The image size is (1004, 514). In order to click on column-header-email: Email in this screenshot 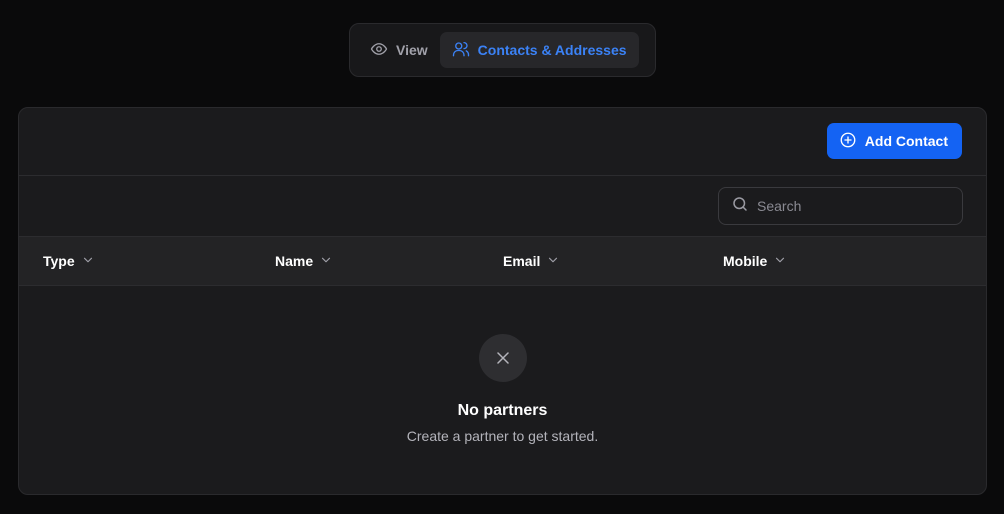, I will do `click(531, 261)`.